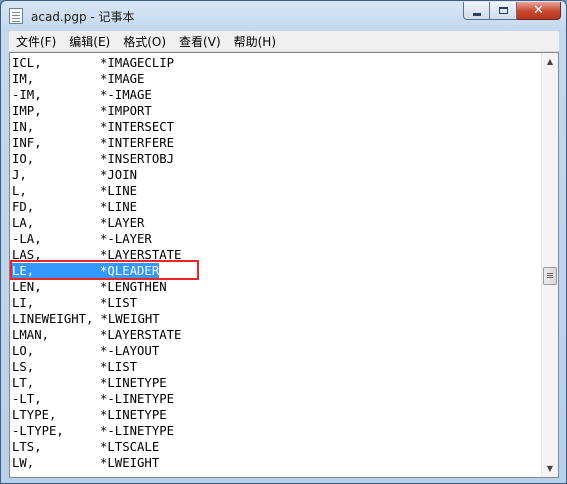 This screenshot has height=484, width=567. Describe the element at coordinates (27, 111) in the screenshot. I see `alias-text: IMP,` at that location.